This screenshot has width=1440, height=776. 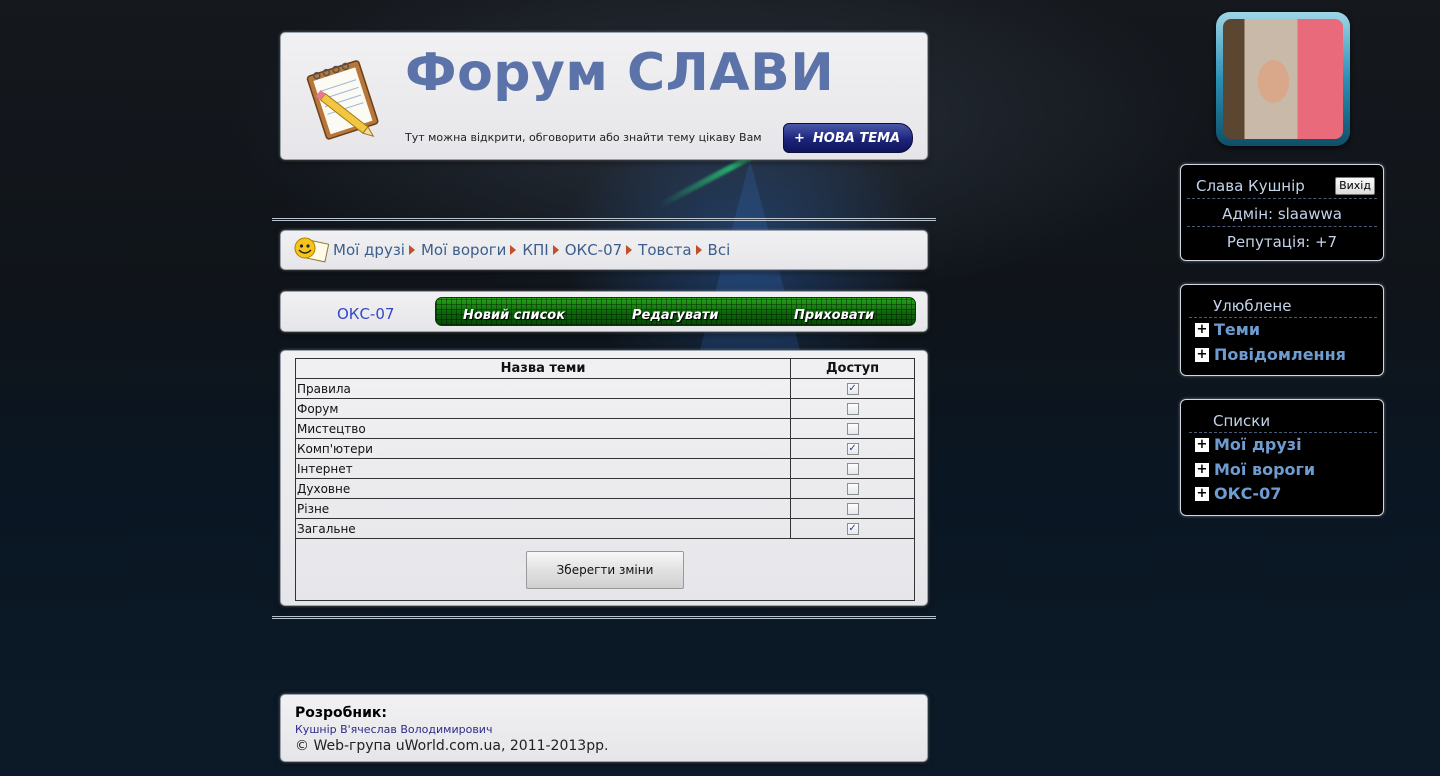 I want to click on new-topic-label: НОВА ТЕМА, so click(x=856, y=138).